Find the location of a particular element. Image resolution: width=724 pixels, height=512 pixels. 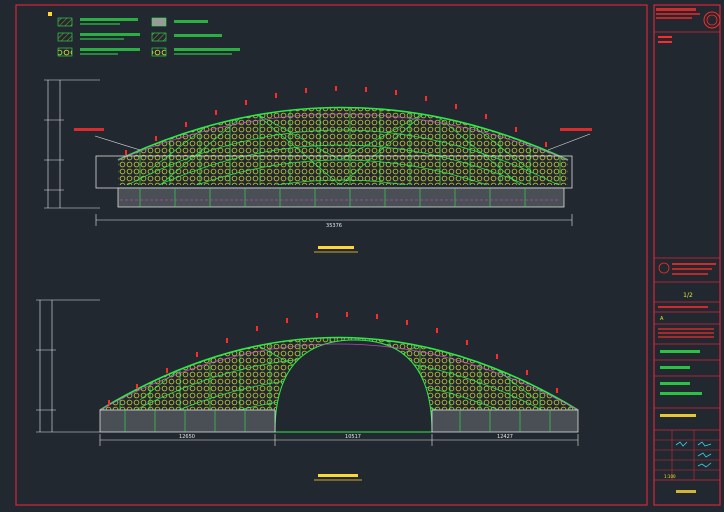

bottom-dim-mid: 10517 is located at coordinates (353, 437).